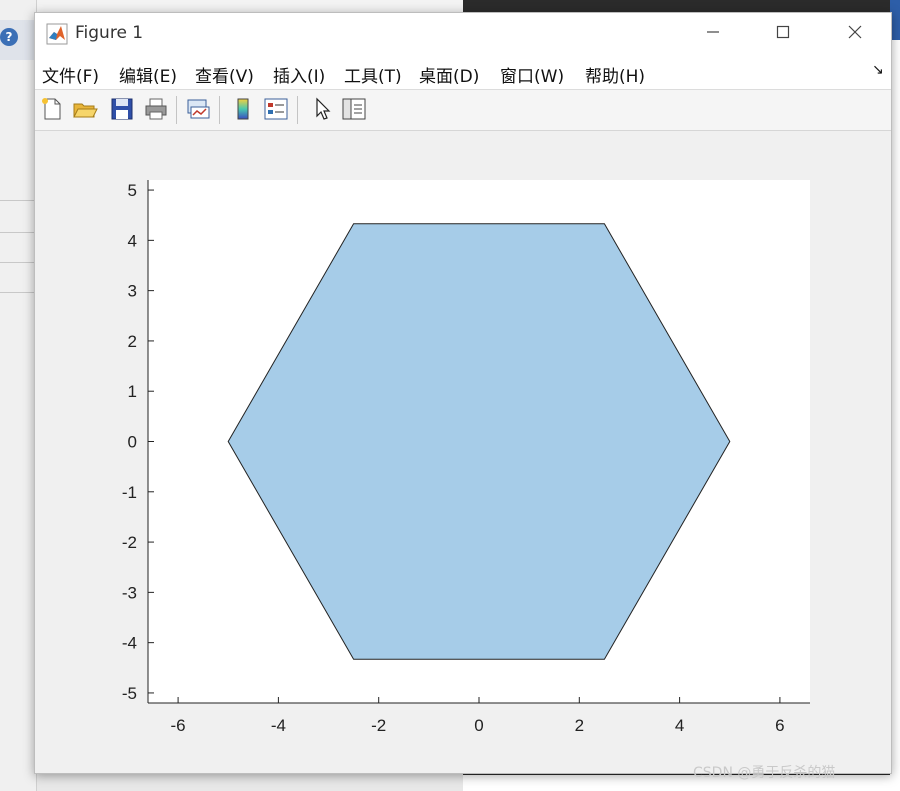 This screenshot has width=900, height=791. I want to click on menu-help: 帮助(H), so click(615, 74).